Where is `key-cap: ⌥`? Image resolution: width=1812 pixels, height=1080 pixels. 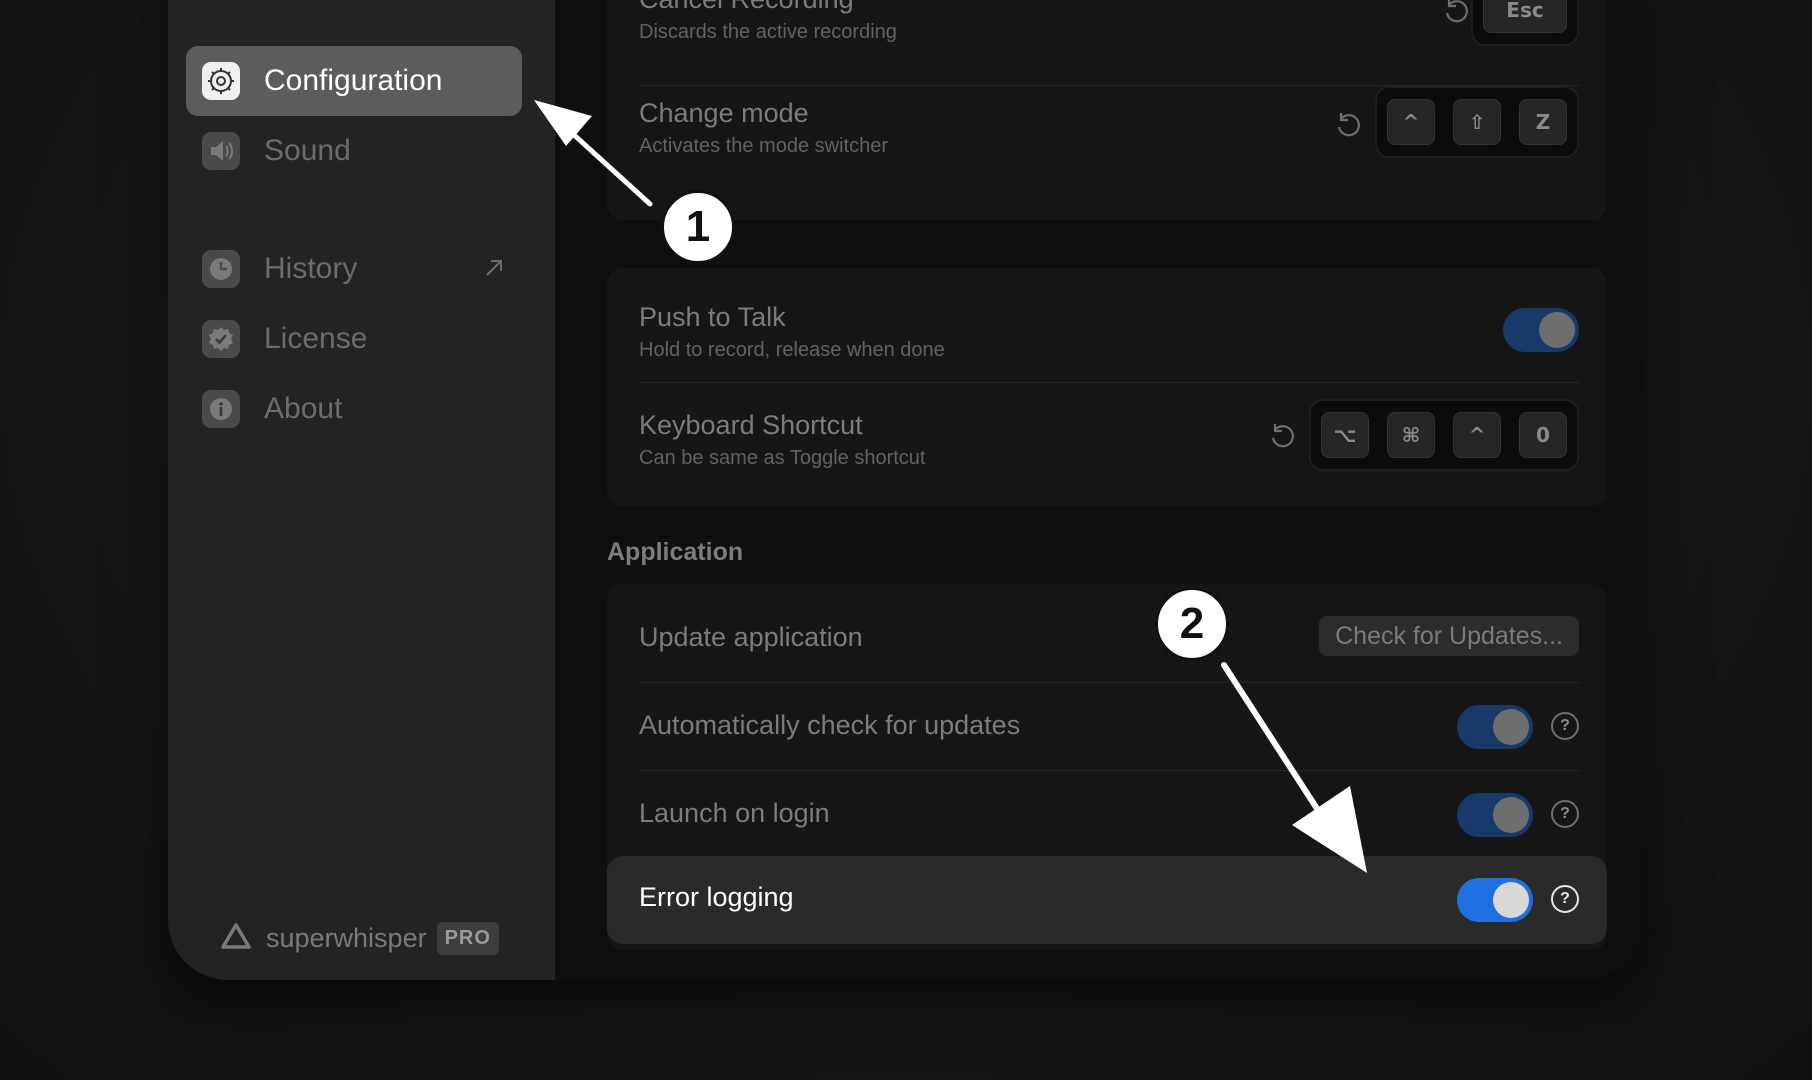 key-cap: ⌥ is located at coordinates (1345, 435).